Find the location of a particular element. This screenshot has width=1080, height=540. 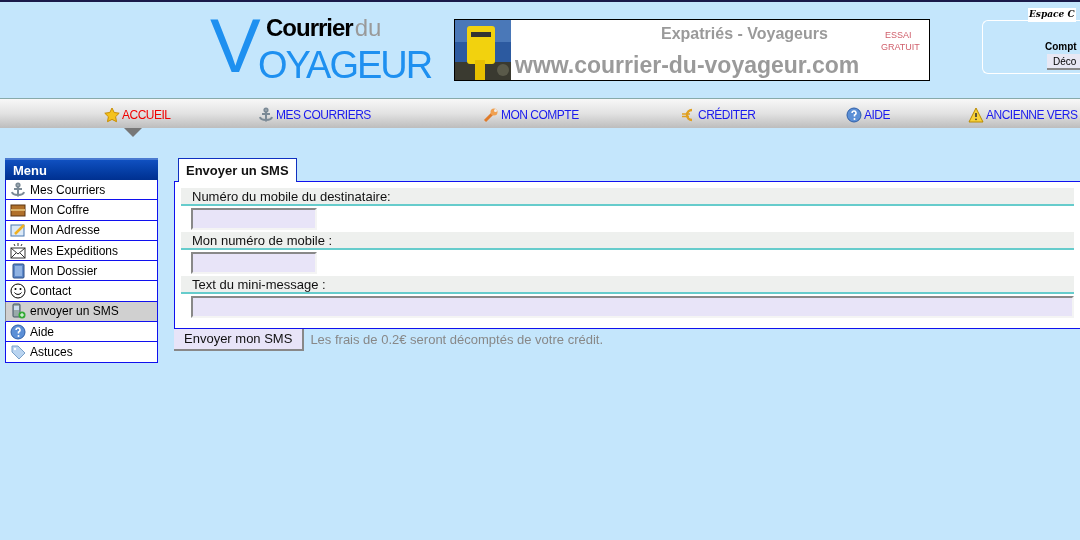

phone-icon is located at coordinates (18, 311).